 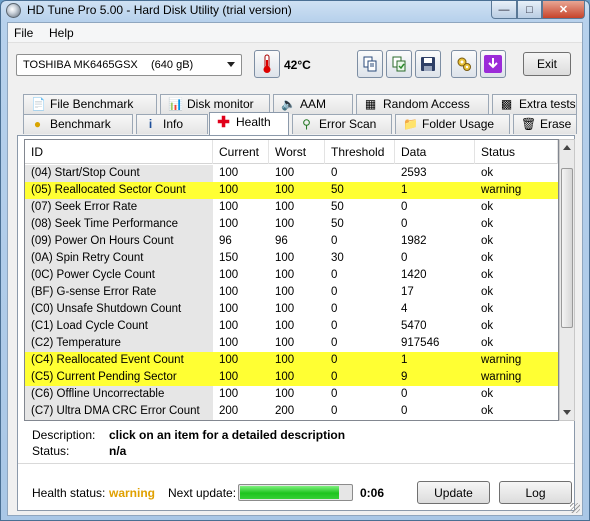 I want to click on tab-aam: 🔈 AAM, so click(x=313, y=104).